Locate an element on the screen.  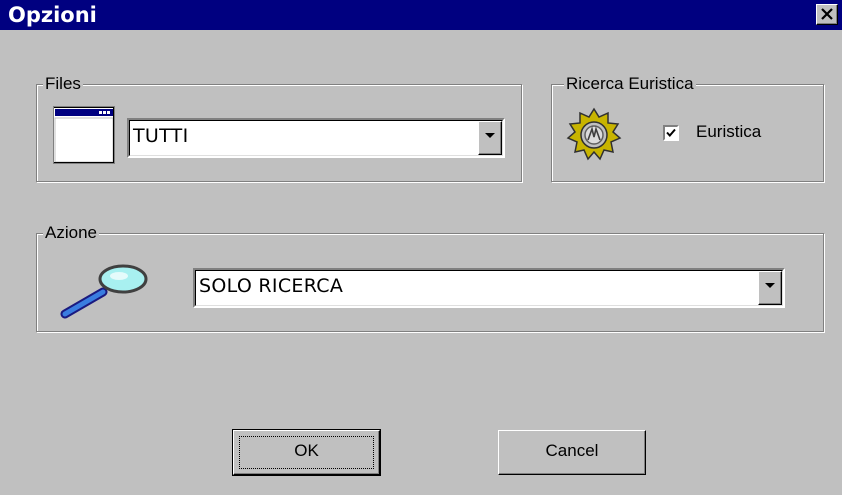
title-bar: Opzioni is located at coordinates (421, 15).